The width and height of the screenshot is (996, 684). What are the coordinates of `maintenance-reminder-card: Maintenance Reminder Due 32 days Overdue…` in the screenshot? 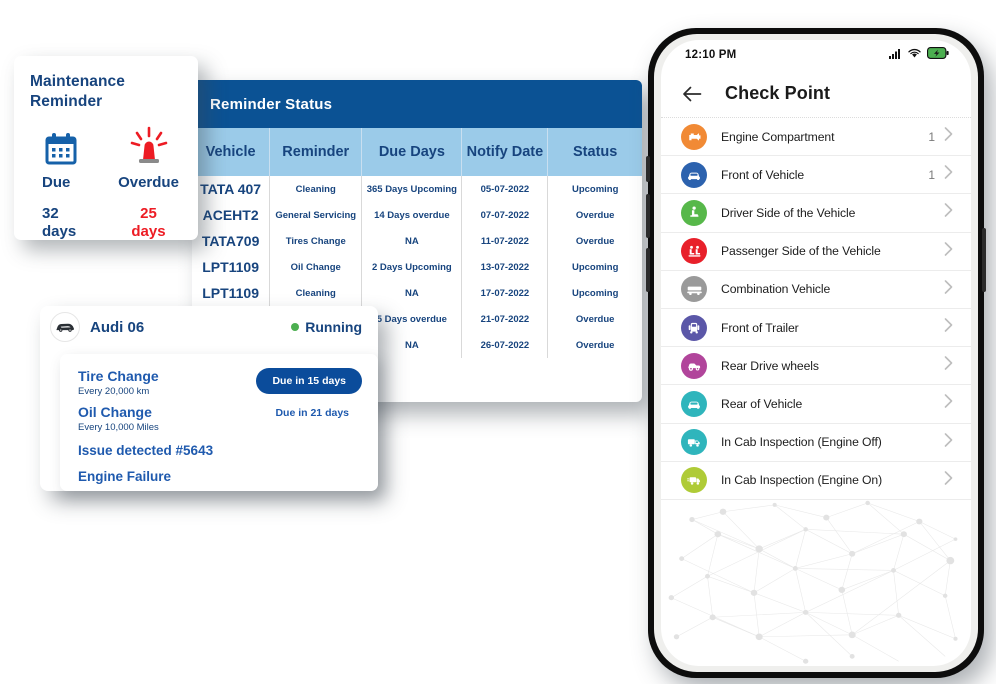 It's located at (106, 148).